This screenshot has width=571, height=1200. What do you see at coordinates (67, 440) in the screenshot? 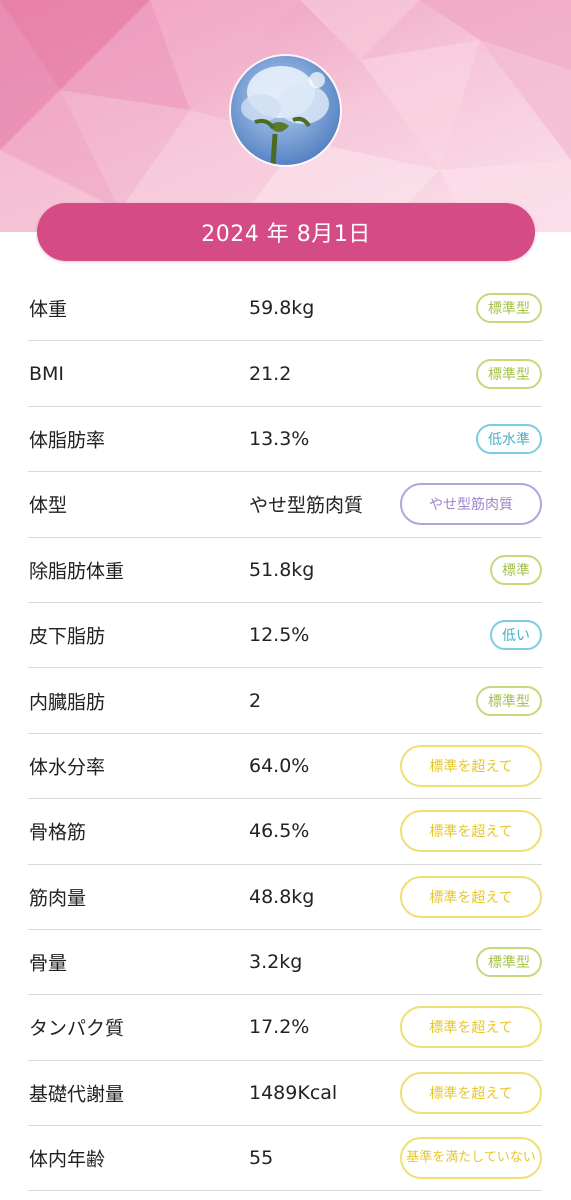
I see `metric-label: 体脂肪率` at bounding box center [67, 440].